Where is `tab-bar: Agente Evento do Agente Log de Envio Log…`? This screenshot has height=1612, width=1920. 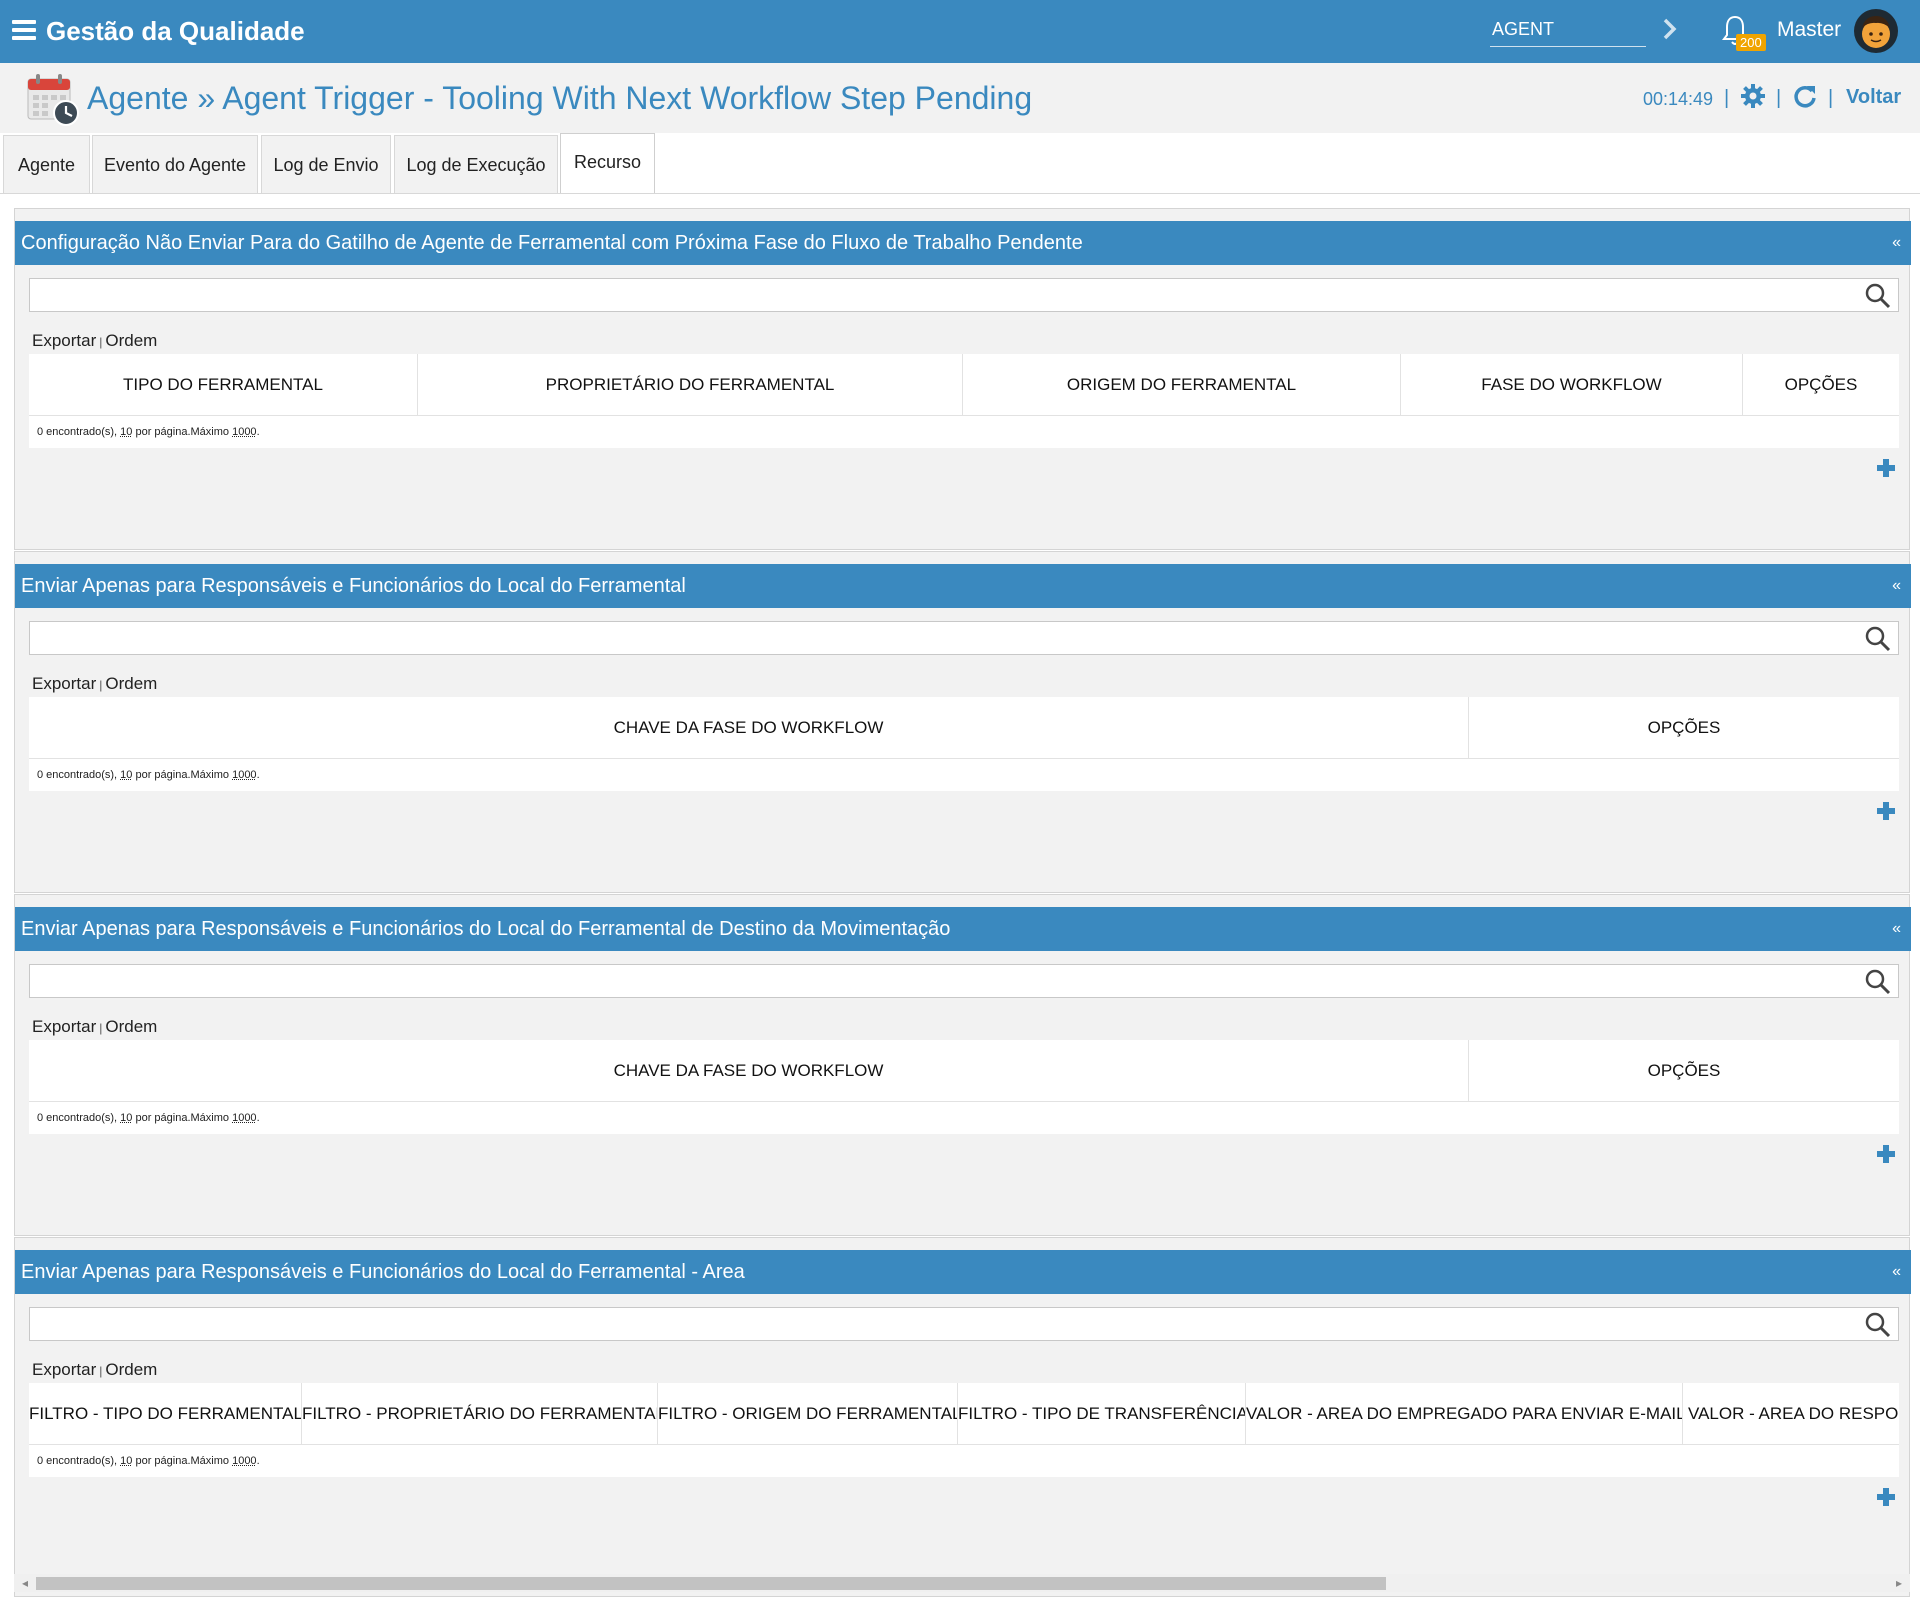
tab-bar: Agente Evento do Agente Log de Envio Log… is located at coordinates (960, 164).